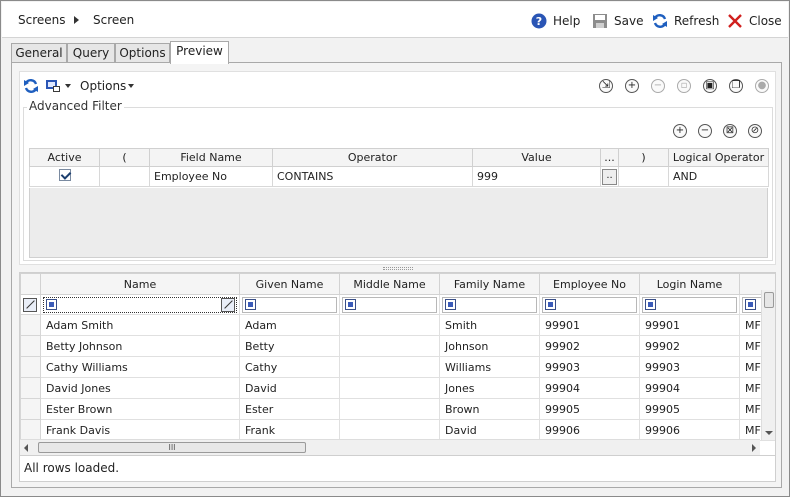 The image size is (790, 497). I want to click on help-button: ? Help, so click(555, 21).